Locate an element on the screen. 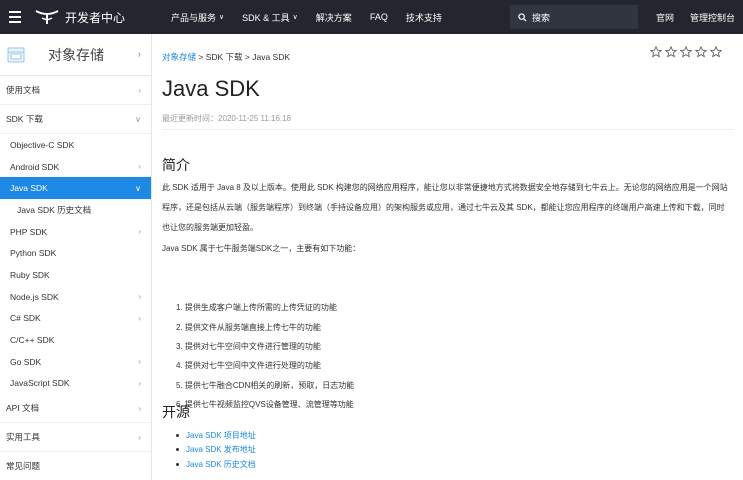  sidebar-item: Java SDK 历史文档 is located at coordinates (75, 210).